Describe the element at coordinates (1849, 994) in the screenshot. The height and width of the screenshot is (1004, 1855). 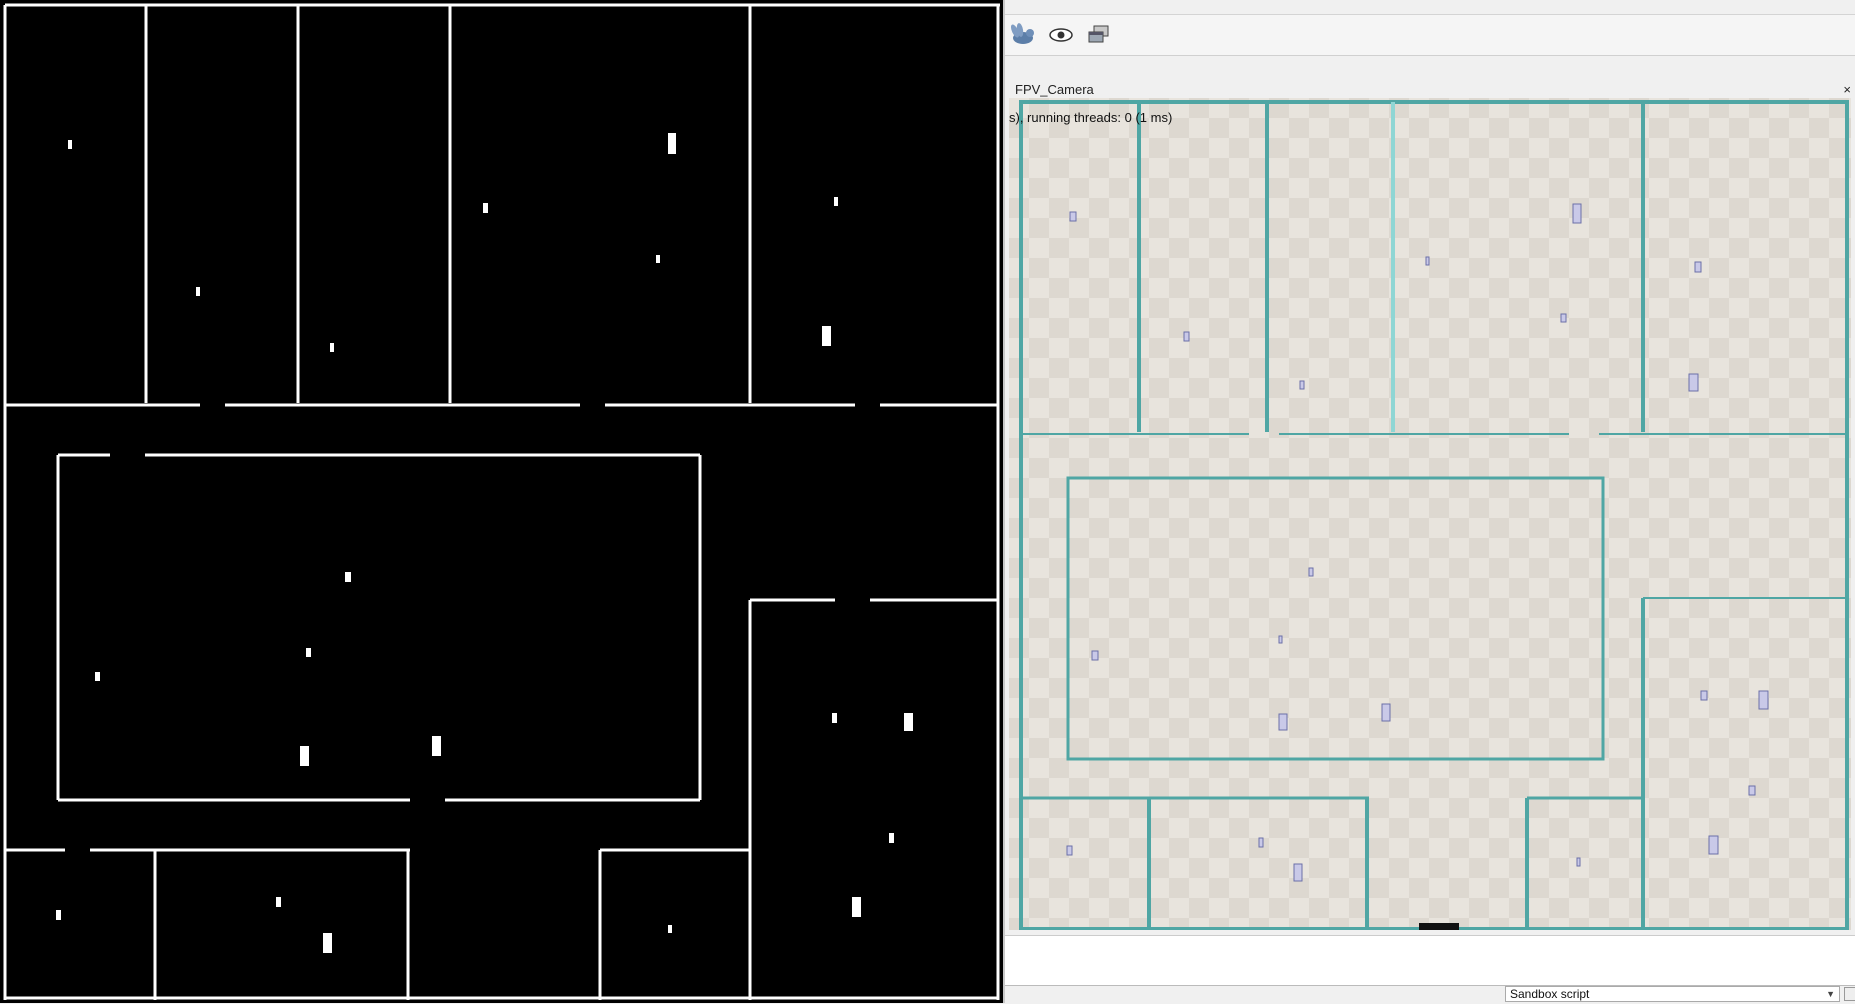
I see `side-button` at that location.